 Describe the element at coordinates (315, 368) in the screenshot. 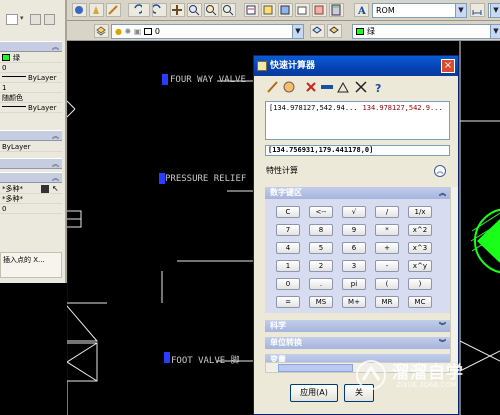

I see `scrollbar-thumb` at that location.